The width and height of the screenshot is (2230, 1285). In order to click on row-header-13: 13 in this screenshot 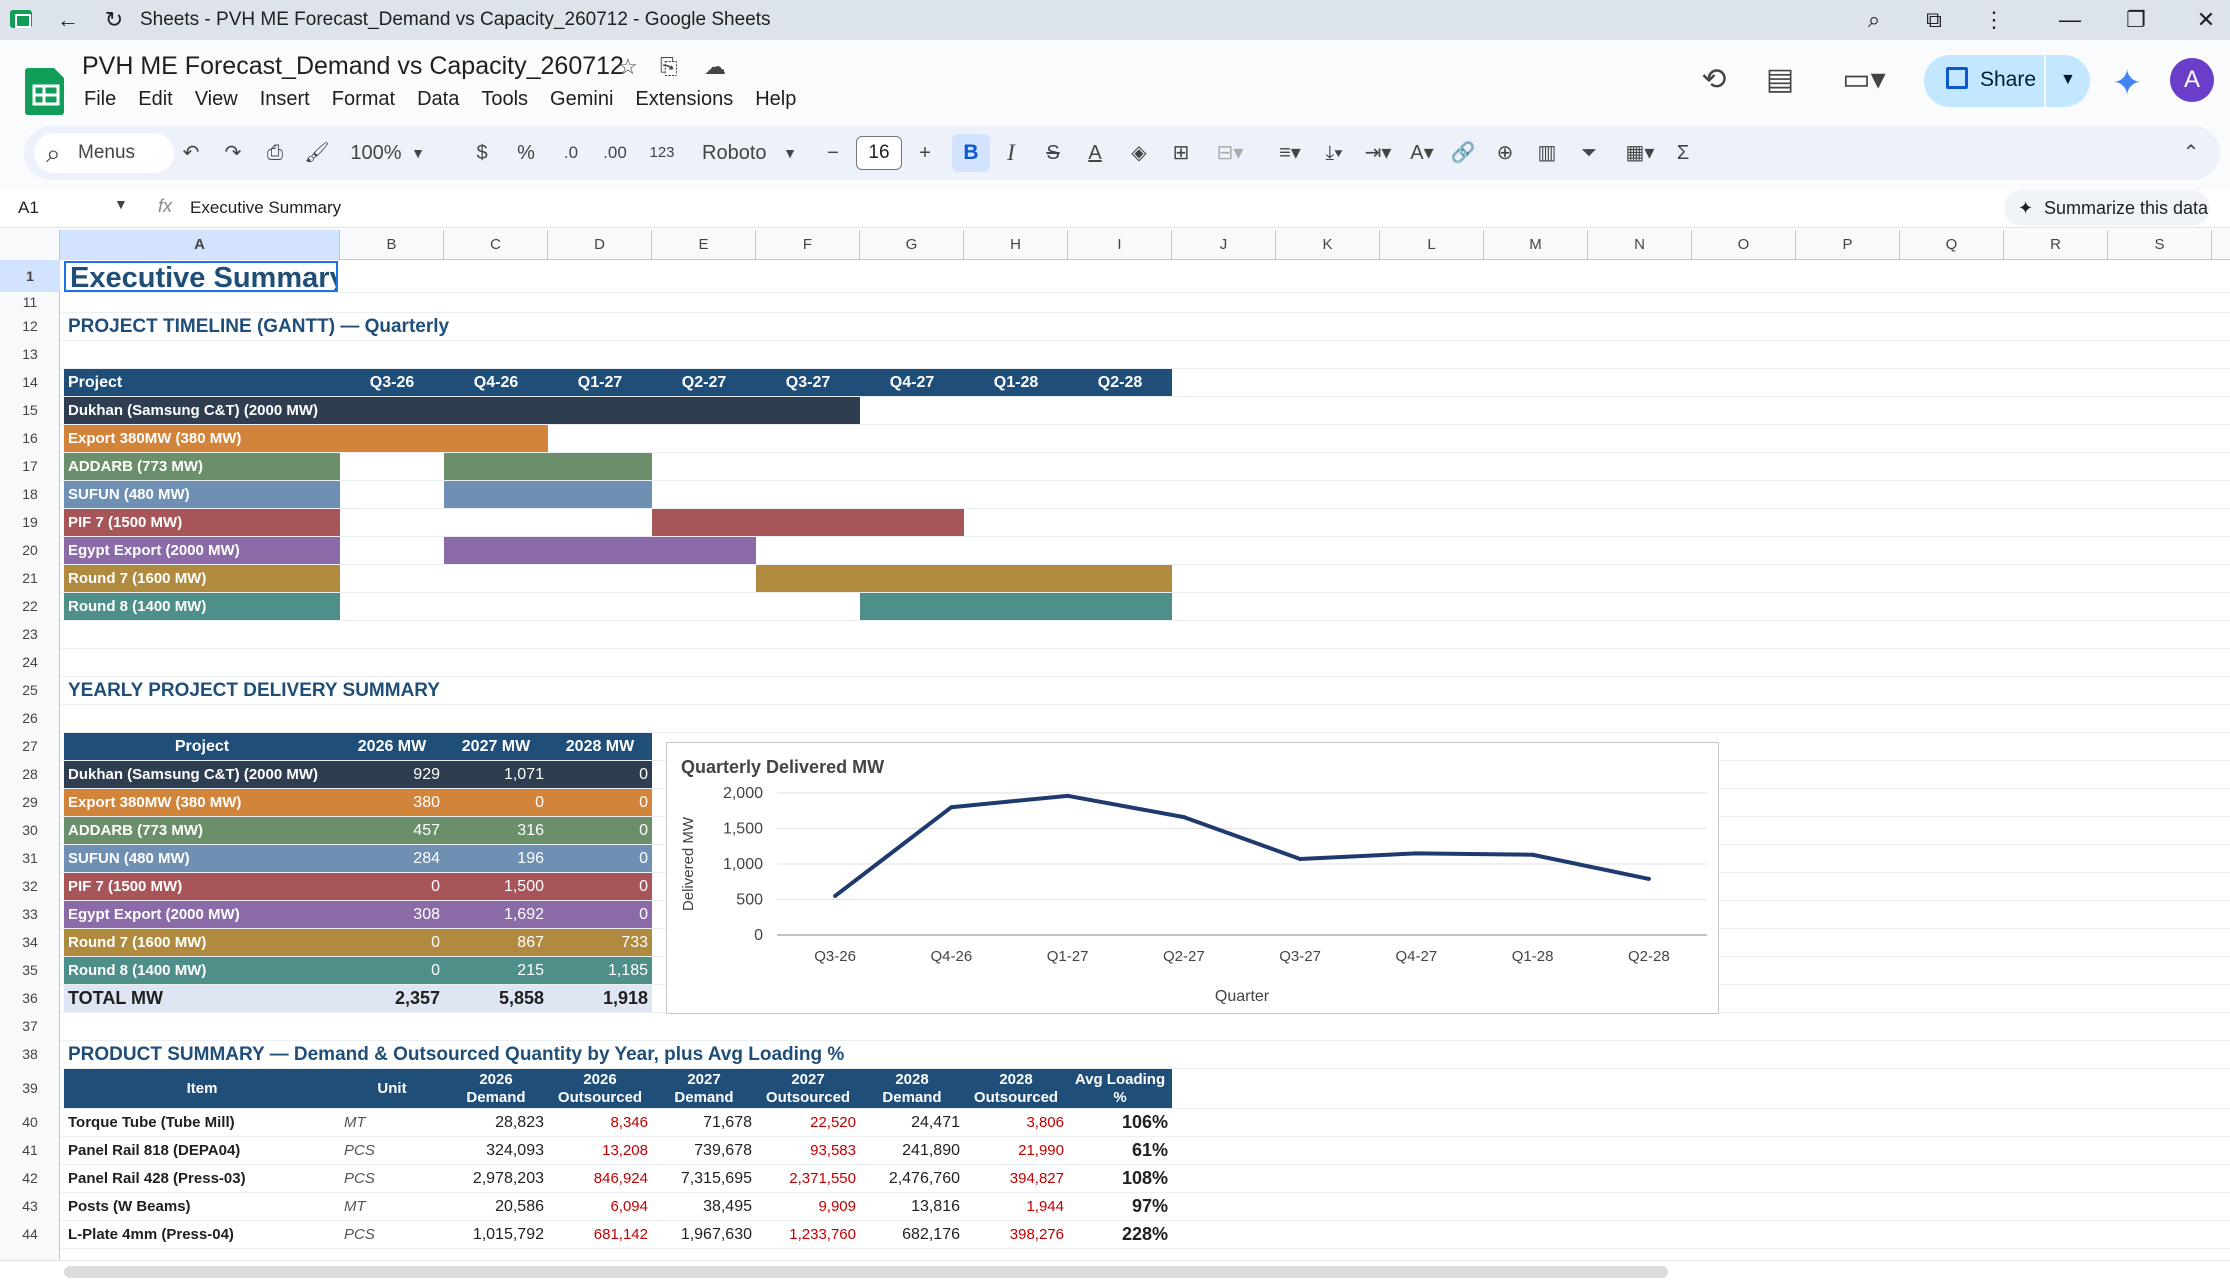, I will do `click(30, 354)`.